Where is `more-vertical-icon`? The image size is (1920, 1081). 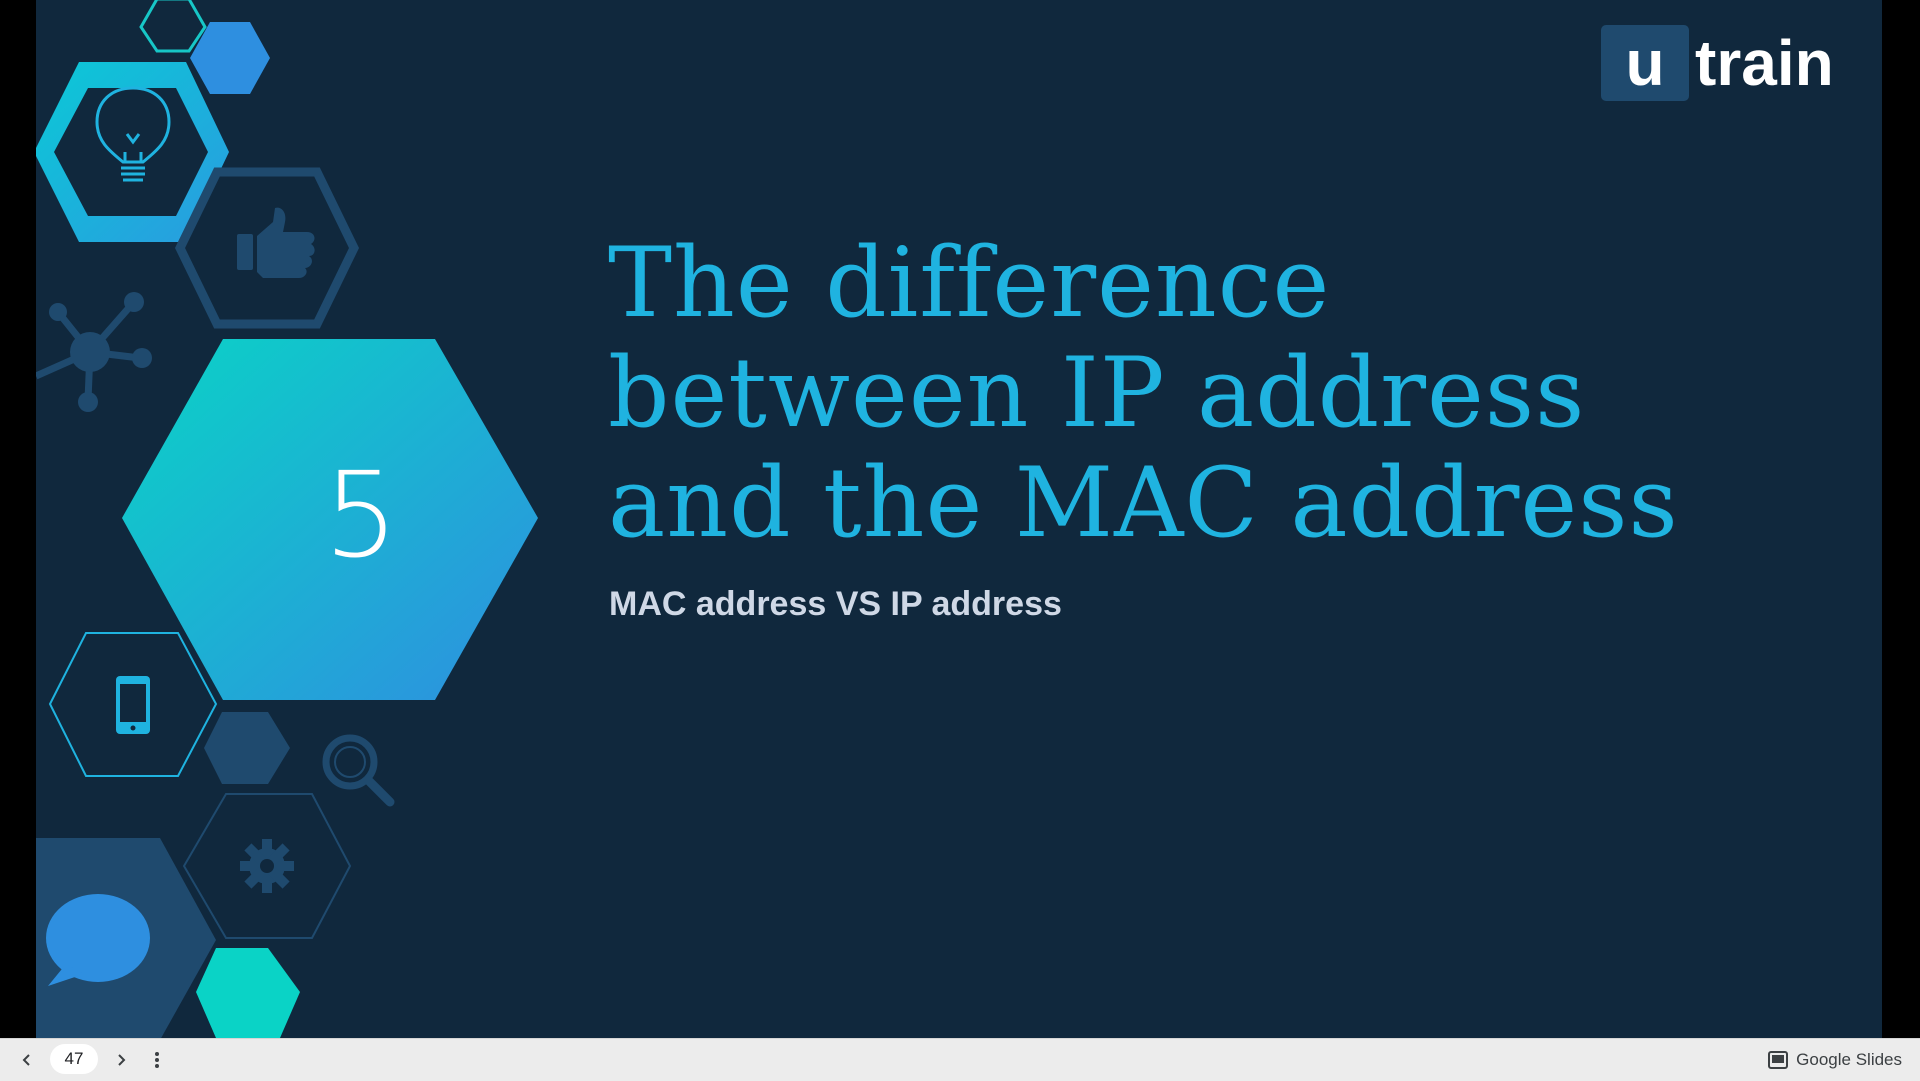
more-vertical-icon is located at coordinates (157, 1060).